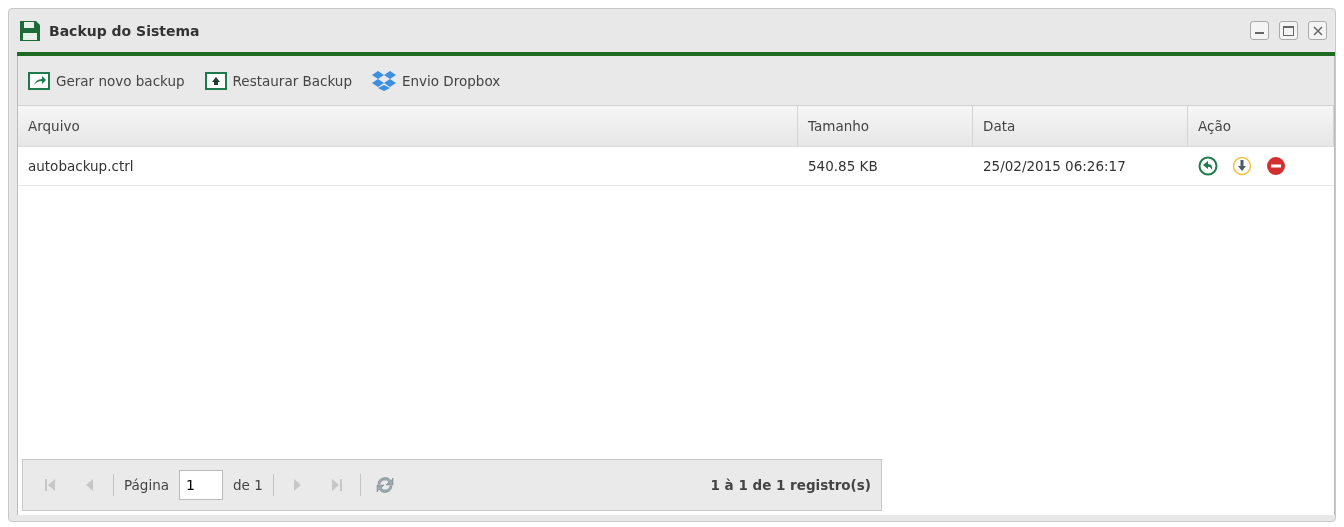 The image size is (1344, 527). What do you see at coordinates (125, 30) in the screenshot?
I see `window-title: Backup do Sistema` at bounding box center [125, 30].